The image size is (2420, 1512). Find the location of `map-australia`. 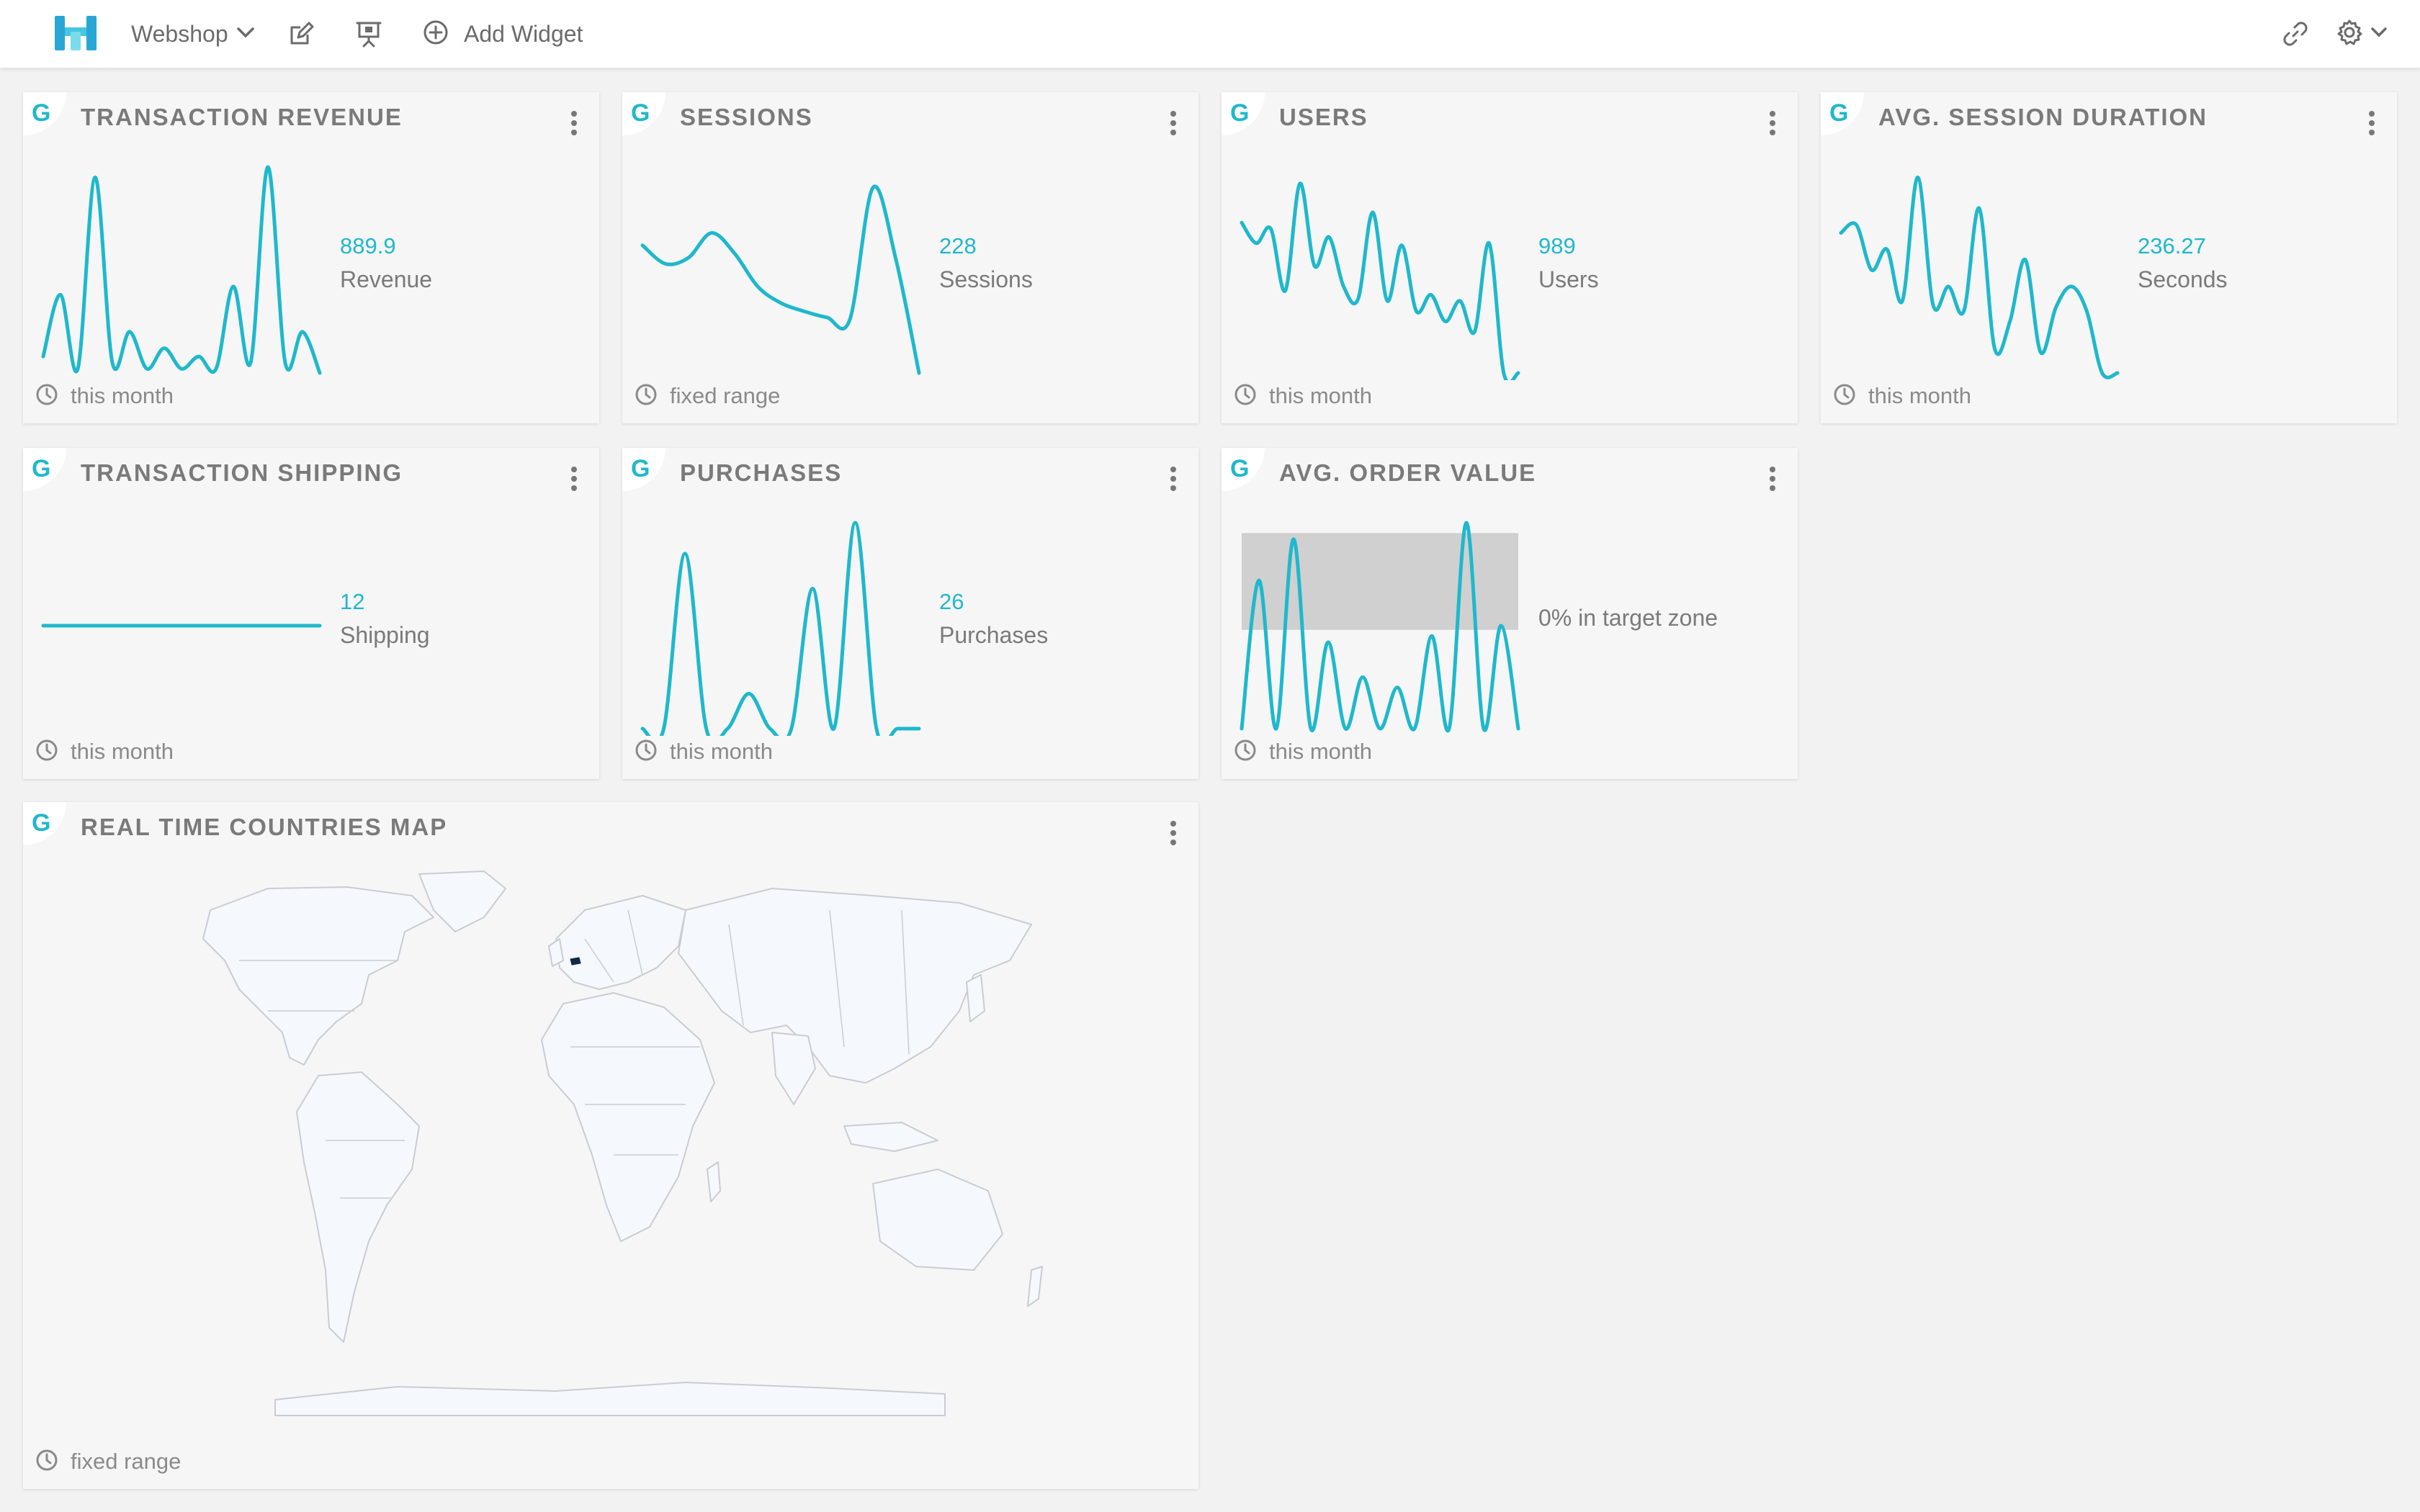

map-australia is located at coordinates (937, 1220).